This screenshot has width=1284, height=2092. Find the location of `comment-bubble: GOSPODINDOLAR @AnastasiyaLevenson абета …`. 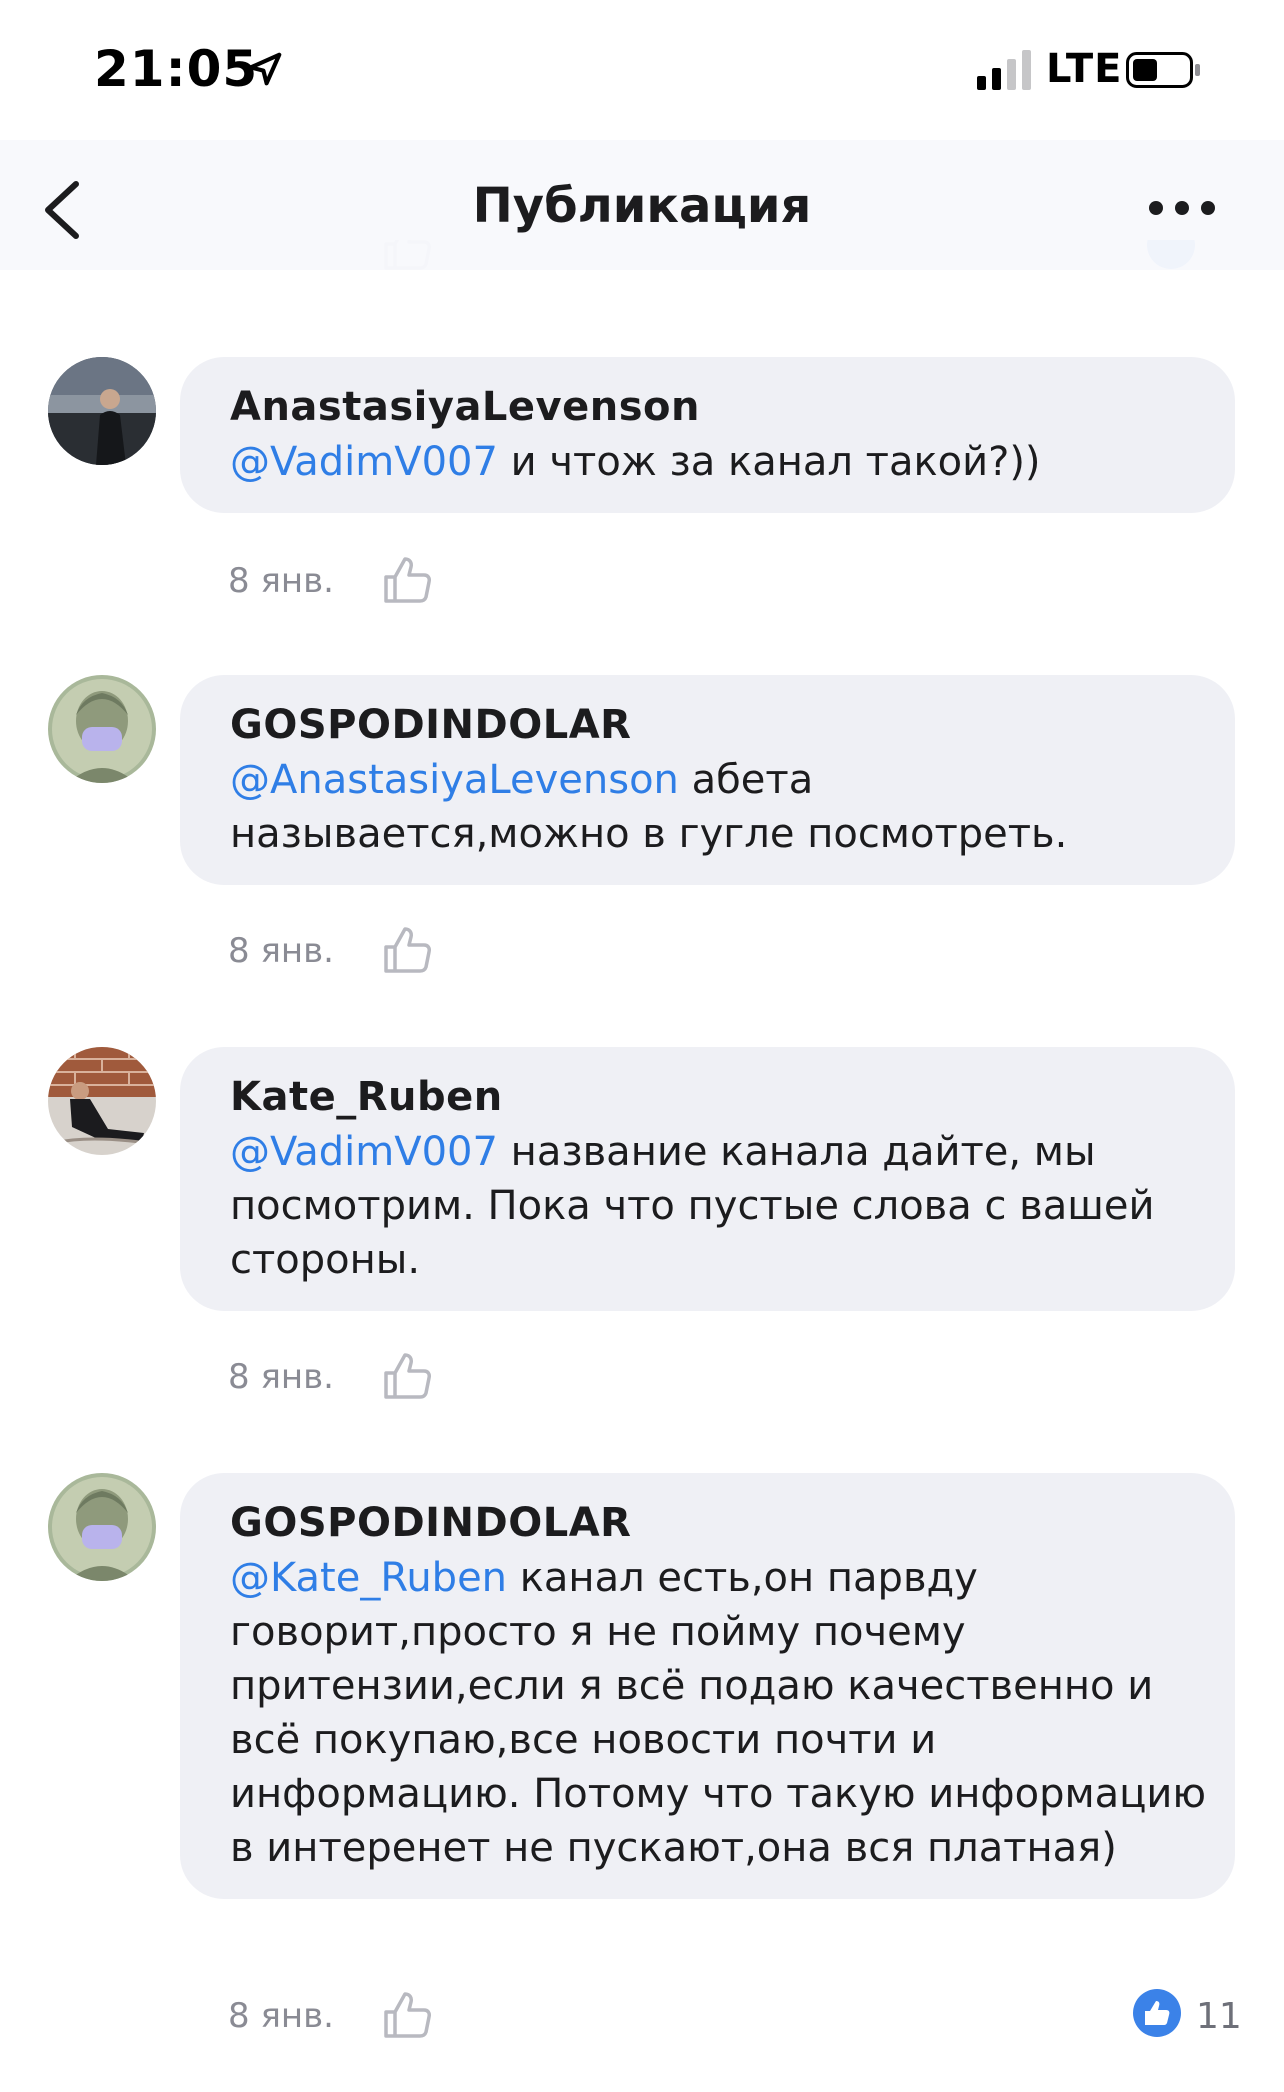

comment-bubble: GOSPODINDOLAR @AnastasiyaLevenson абета … is located at coordinates (707, 780).